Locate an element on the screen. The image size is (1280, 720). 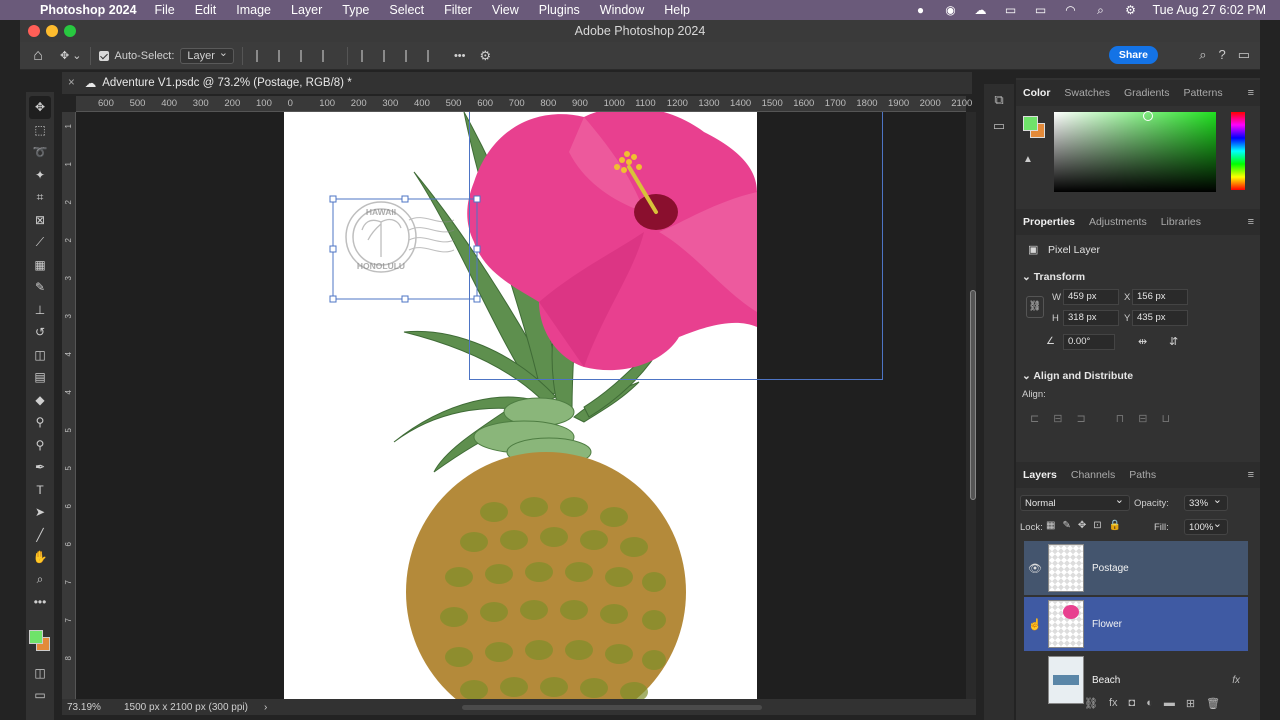
vertical-ruler: 1 1 2 2 3 3 4 4 5 5 6 6 7 7 8 is located at coordinates (69, 406).